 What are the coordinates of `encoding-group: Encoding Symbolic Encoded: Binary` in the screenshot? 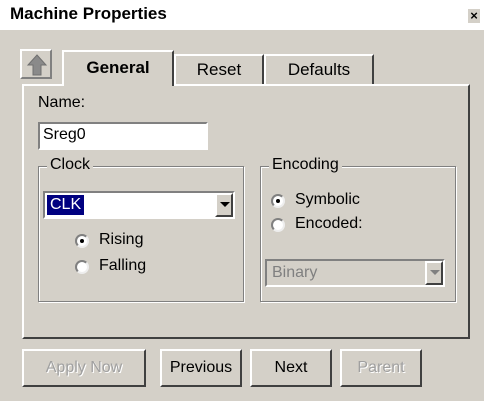 It's located at (358, 229).